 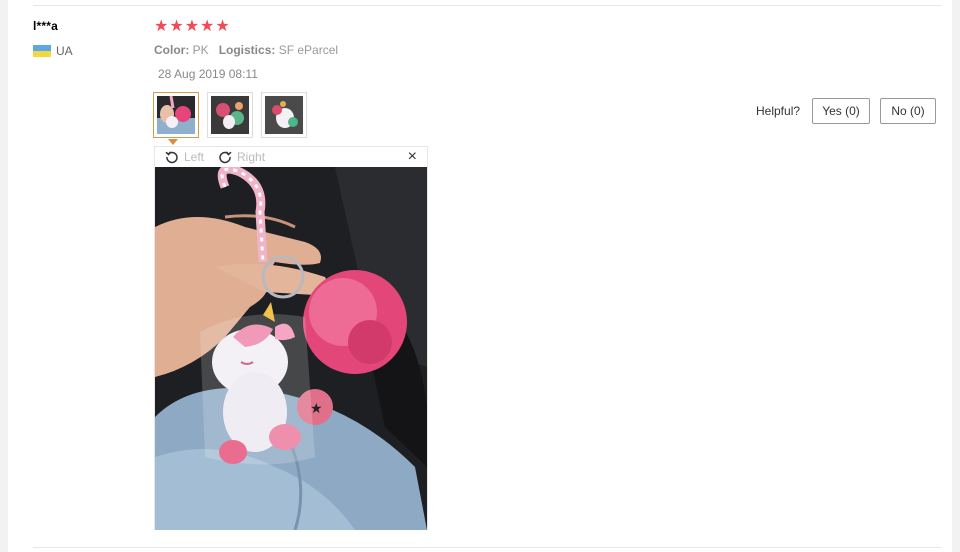 I want to click on helpful-yes-button: Yes (0), so click(x=841, y=111).